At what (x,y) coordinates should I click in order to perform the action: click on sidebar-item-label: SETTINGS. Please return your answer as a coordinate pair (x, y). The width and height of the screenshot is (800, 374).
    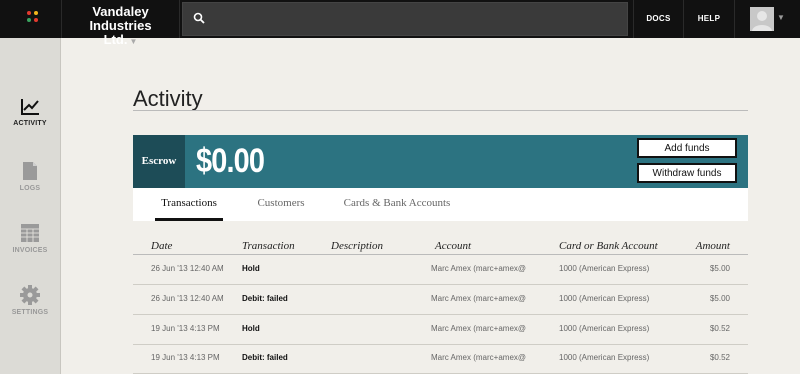
    Looking at the image, I should click on (30, 312).